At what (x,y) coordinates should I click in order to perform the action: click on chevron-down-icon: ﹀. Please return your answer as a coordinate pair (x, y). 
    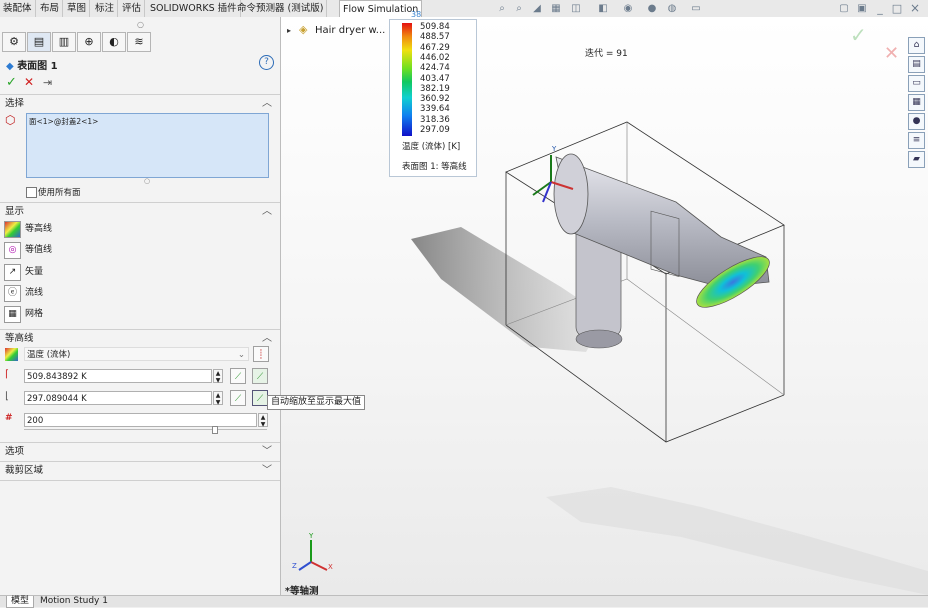
    Looking at the image, I should click on (267, 470).